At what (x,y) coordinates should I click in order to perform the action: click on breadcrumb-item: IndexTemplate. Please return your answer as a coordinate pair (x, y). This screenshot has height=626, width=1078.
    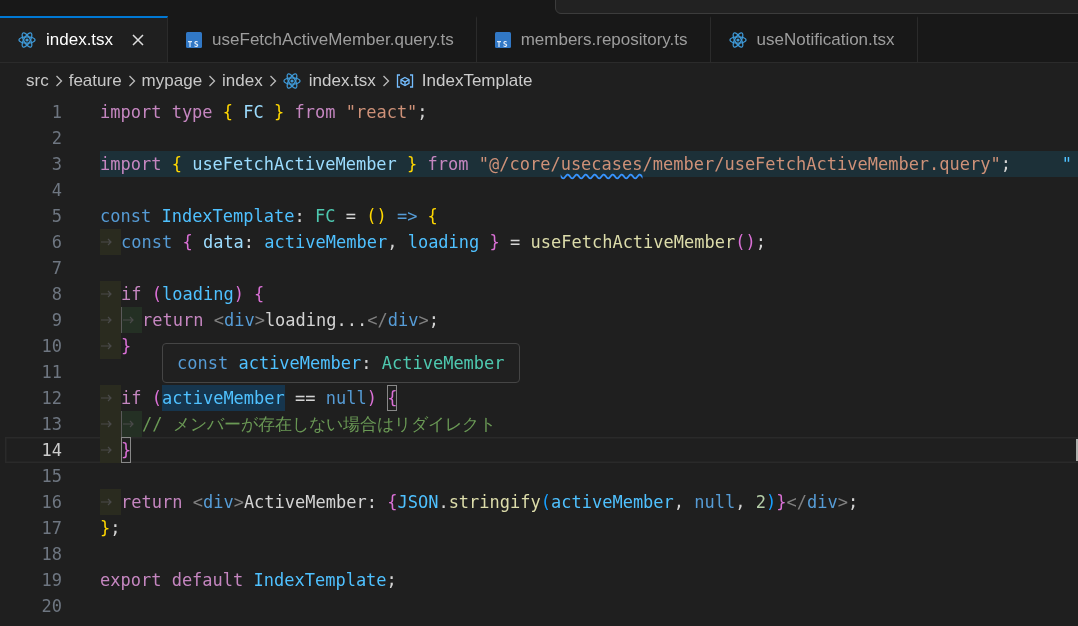
    Looking at the image, I should click on (477, 81).